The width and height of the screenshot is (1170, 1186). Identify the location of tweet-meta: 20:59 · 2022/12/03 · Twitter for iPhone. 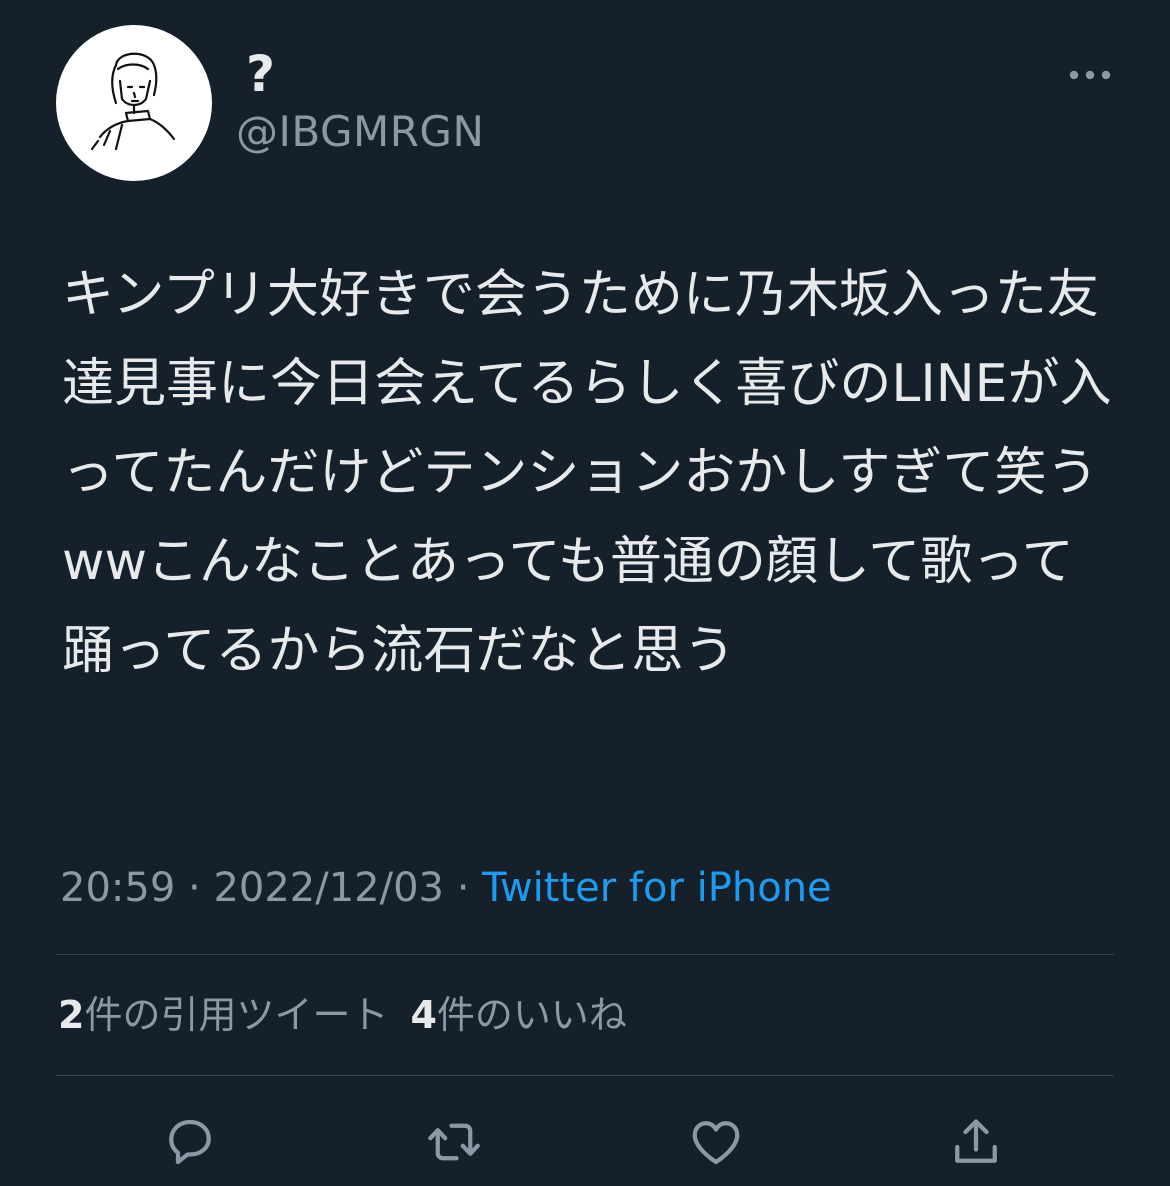
(446, 888).